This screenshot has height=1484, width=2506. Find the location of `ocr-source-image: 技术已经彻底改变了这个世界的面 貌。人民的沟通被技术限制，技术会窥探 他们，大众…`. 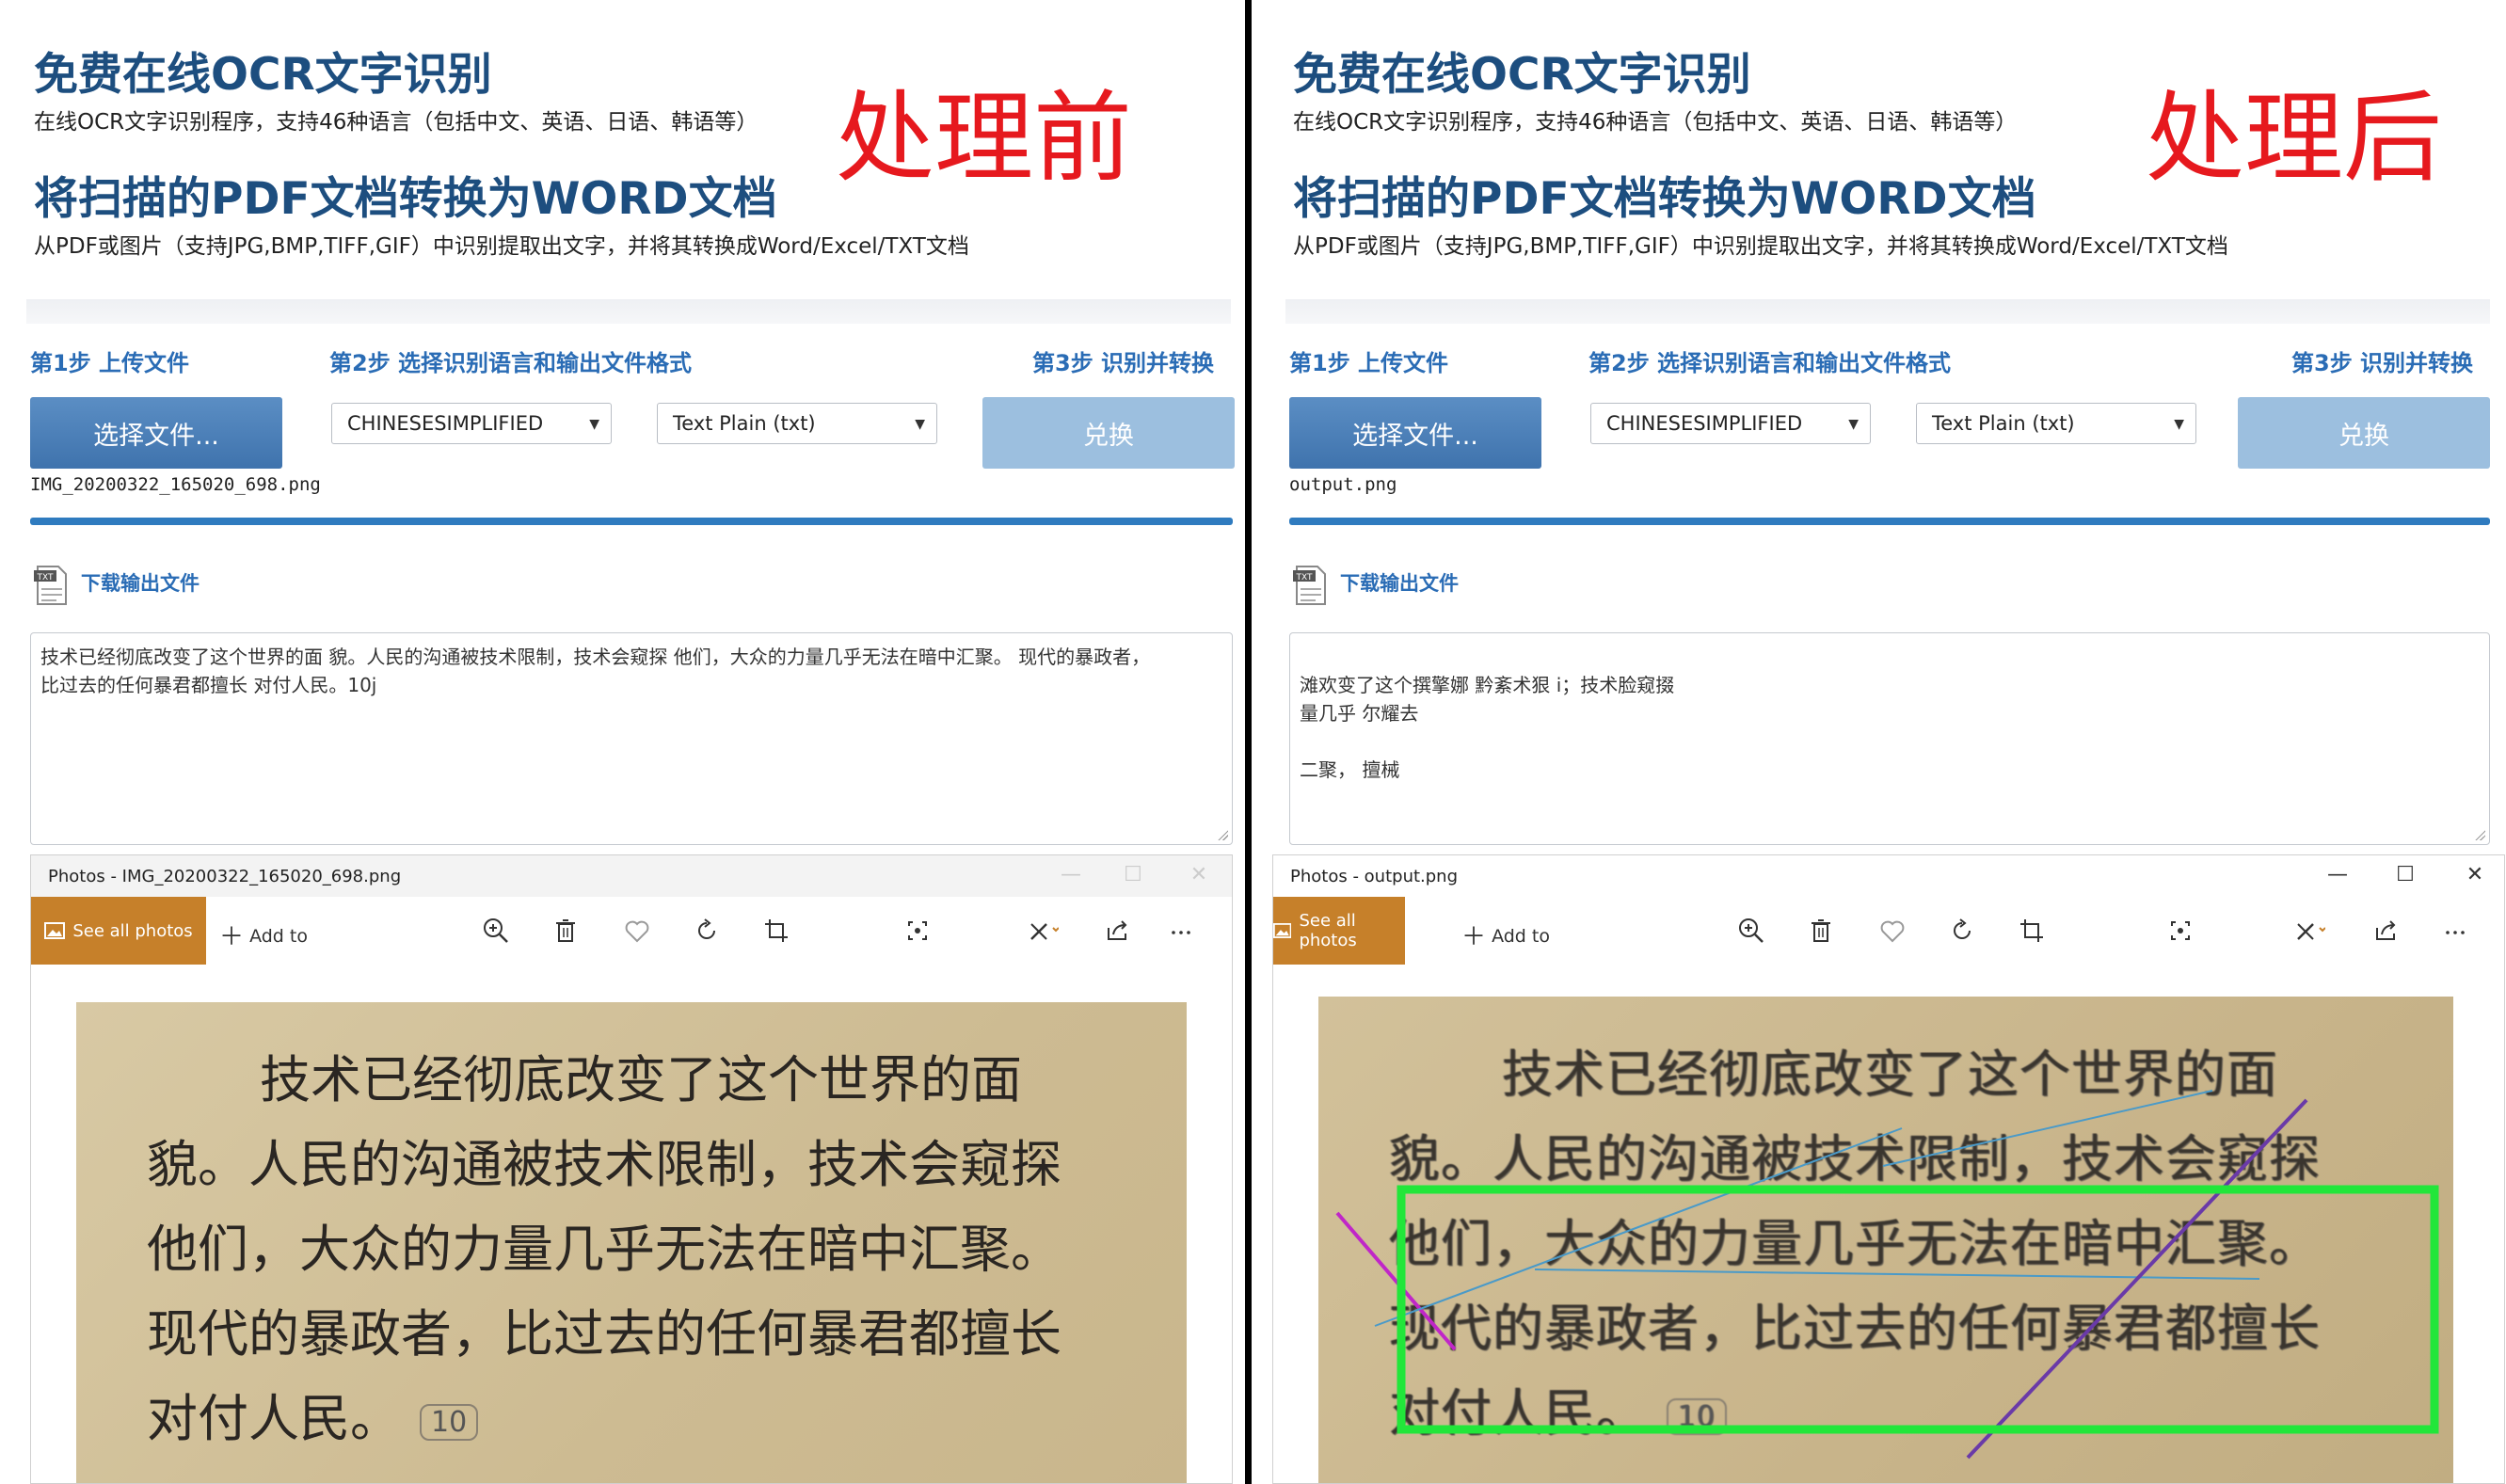

ocr-source-image: 技术已经彻底改变了这个世界的面 貌。人民的沟通被技术限制，技术会窥探 他们，大众… is located at coordinates (631, 1242).